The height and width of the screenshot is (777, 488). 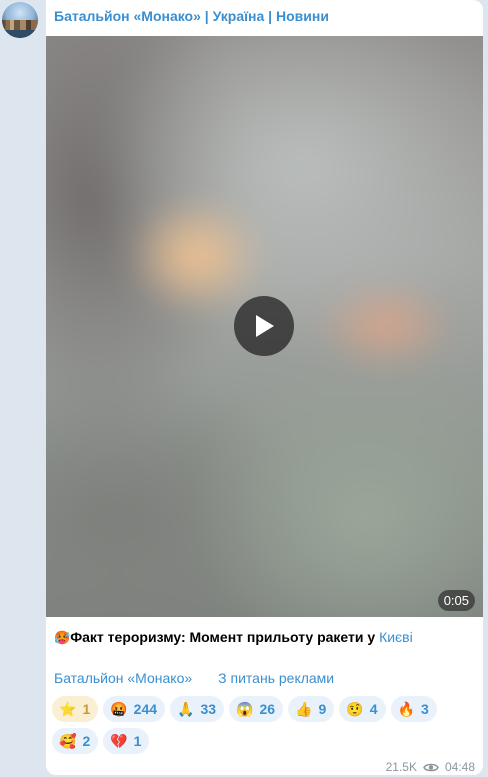 I want to click on reaction-broken-heart: 💔 1, so click(x=126, y=741).